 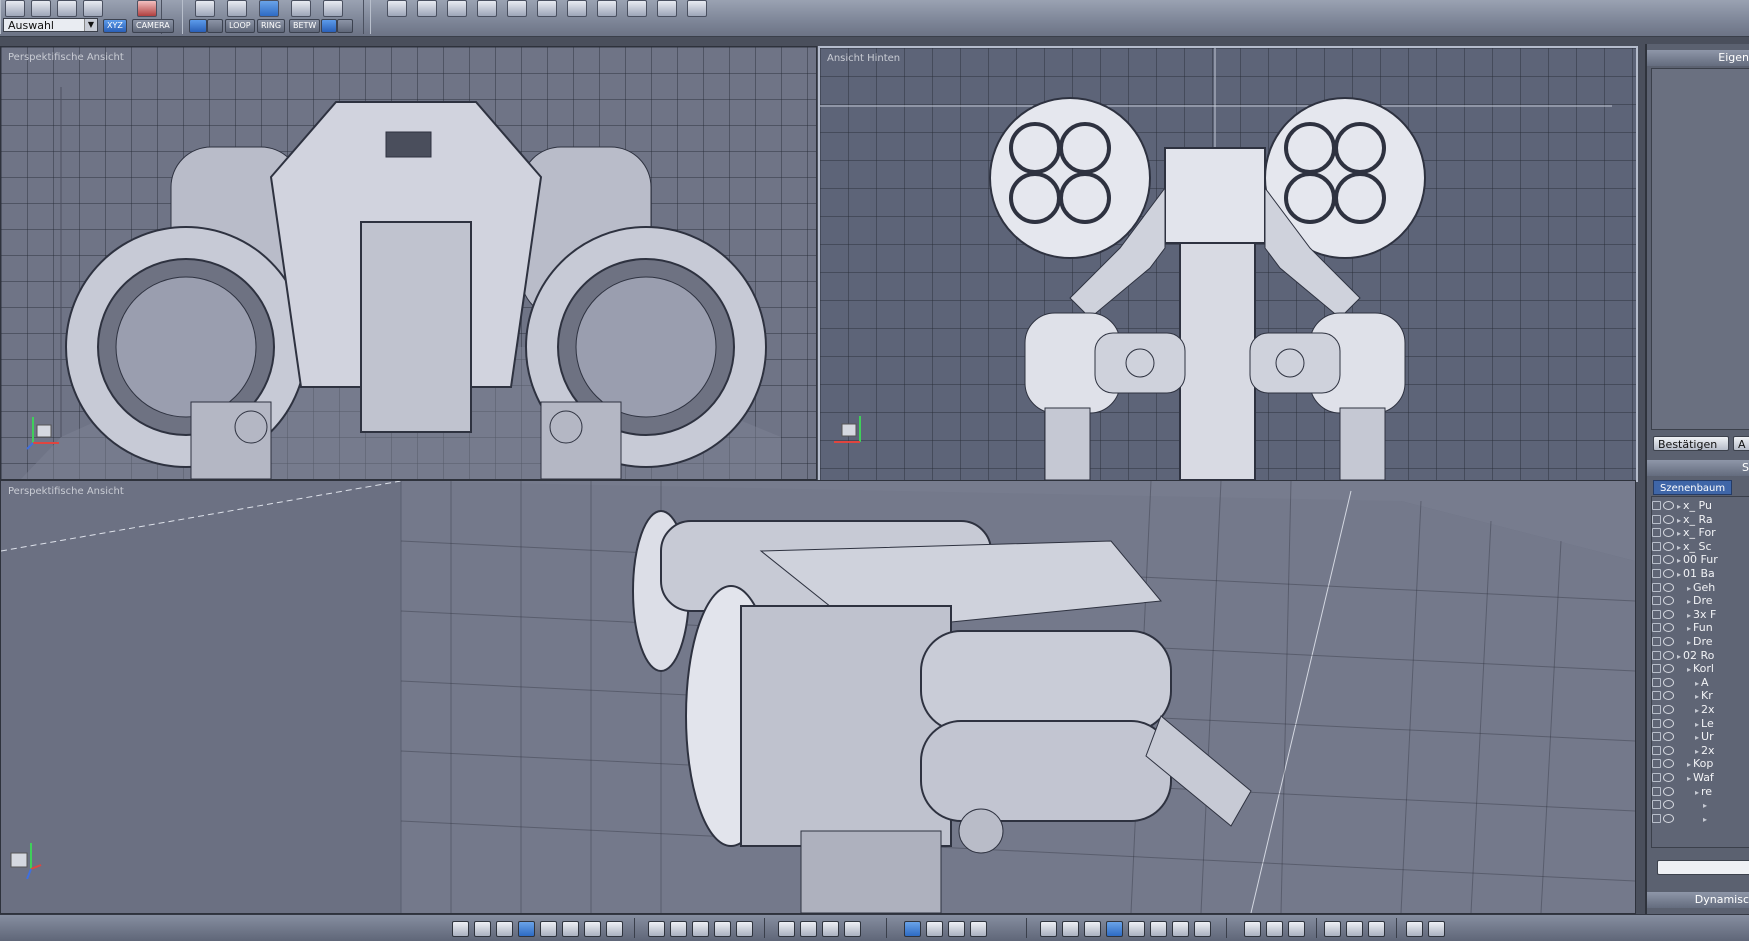 I want to click on magnifier-icon, so click(x=830, y=929).